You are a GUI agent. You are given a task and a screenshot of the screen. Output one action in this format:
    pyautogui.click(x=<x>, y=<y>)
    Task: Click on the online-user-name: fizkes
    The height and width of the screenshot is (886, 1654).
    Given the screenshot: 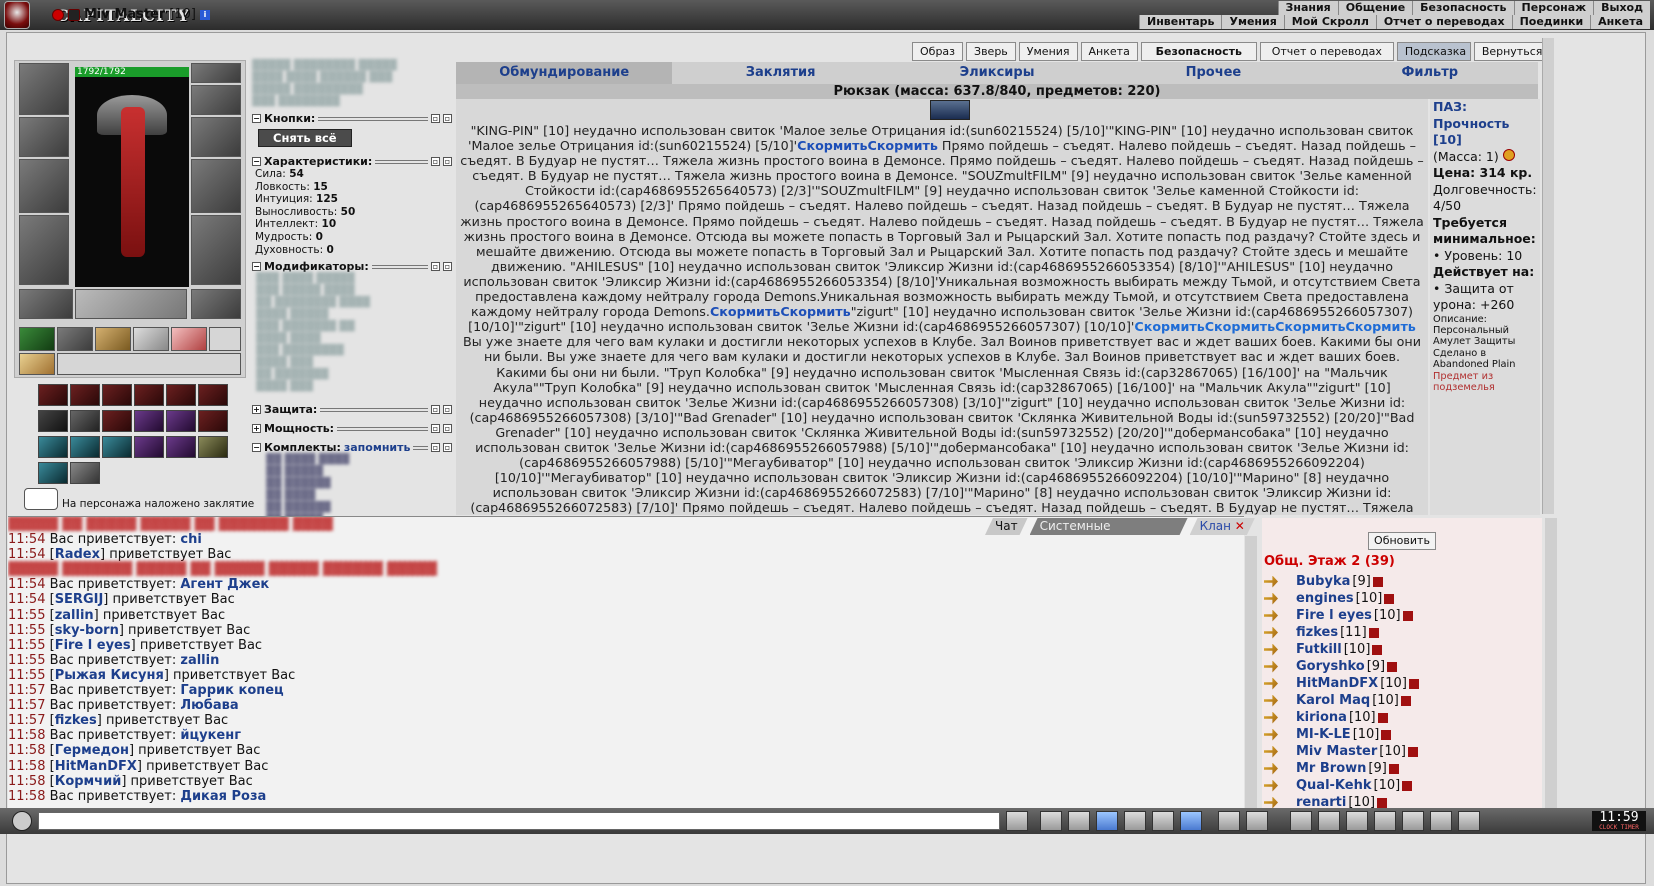 What is the action you would take?
    pyautogui.click(x=1317, y=632)
    